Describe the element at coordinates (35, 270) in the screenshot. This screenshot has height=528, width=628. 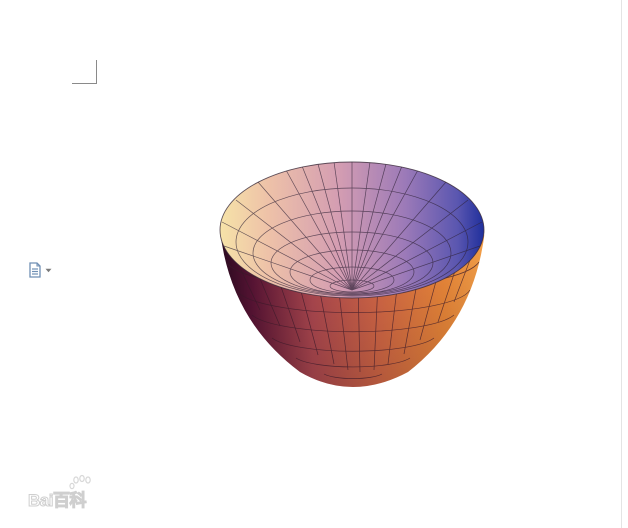
I see `clipboard-icon` at that location.